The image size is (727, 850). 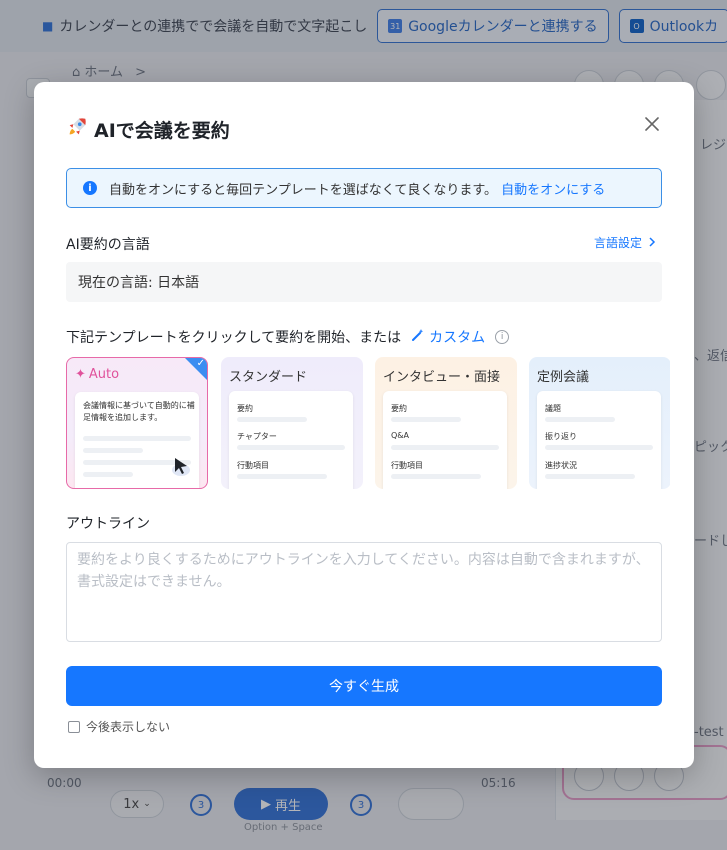 I want to click on template-card-interview: インタビュー・面接 要約 Q&A 行動項目, so click(x=446, y=423).